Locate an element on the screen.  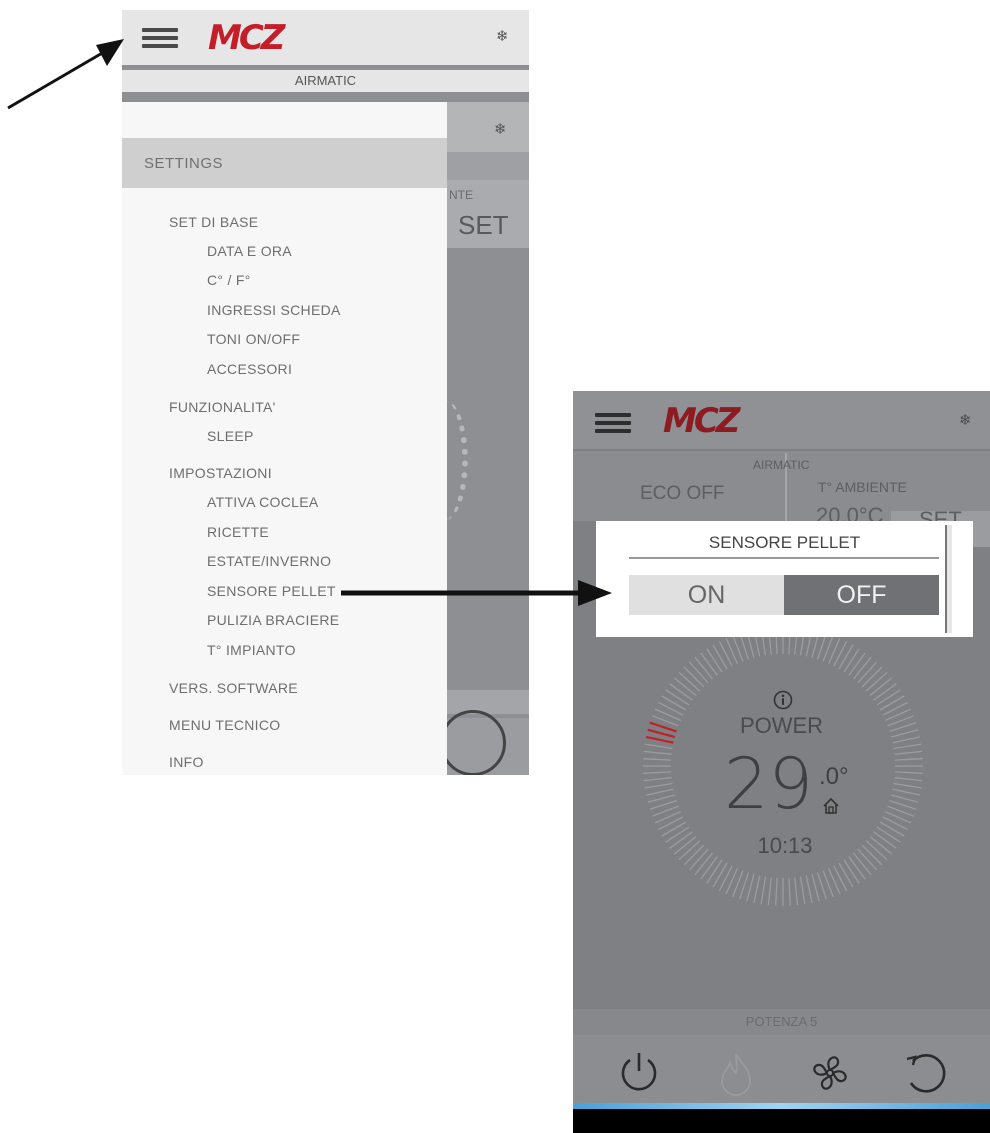
arrow-to-menu-icon is located at coordinates (65, 74).